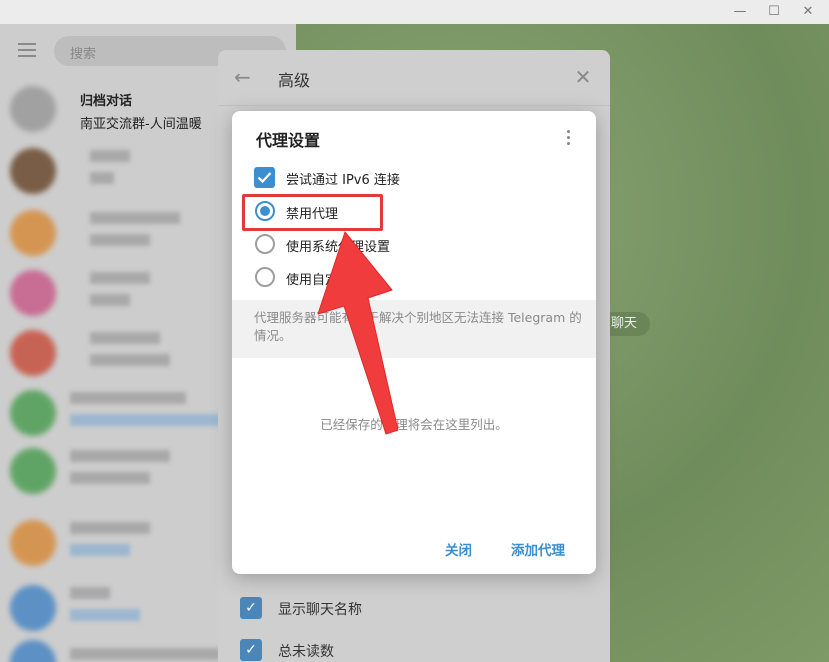 The image size is (829, 662). I want to click on maximize-icon: ☐, so click(774, 12).